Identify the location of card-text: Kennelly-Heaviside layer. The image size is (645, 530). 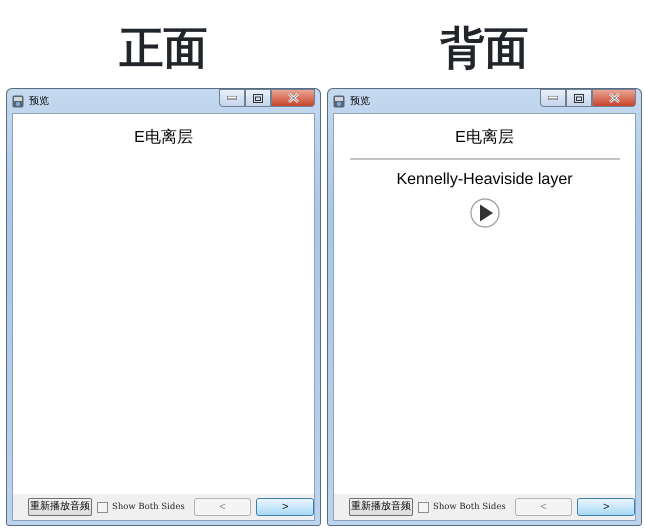
(484, 180).